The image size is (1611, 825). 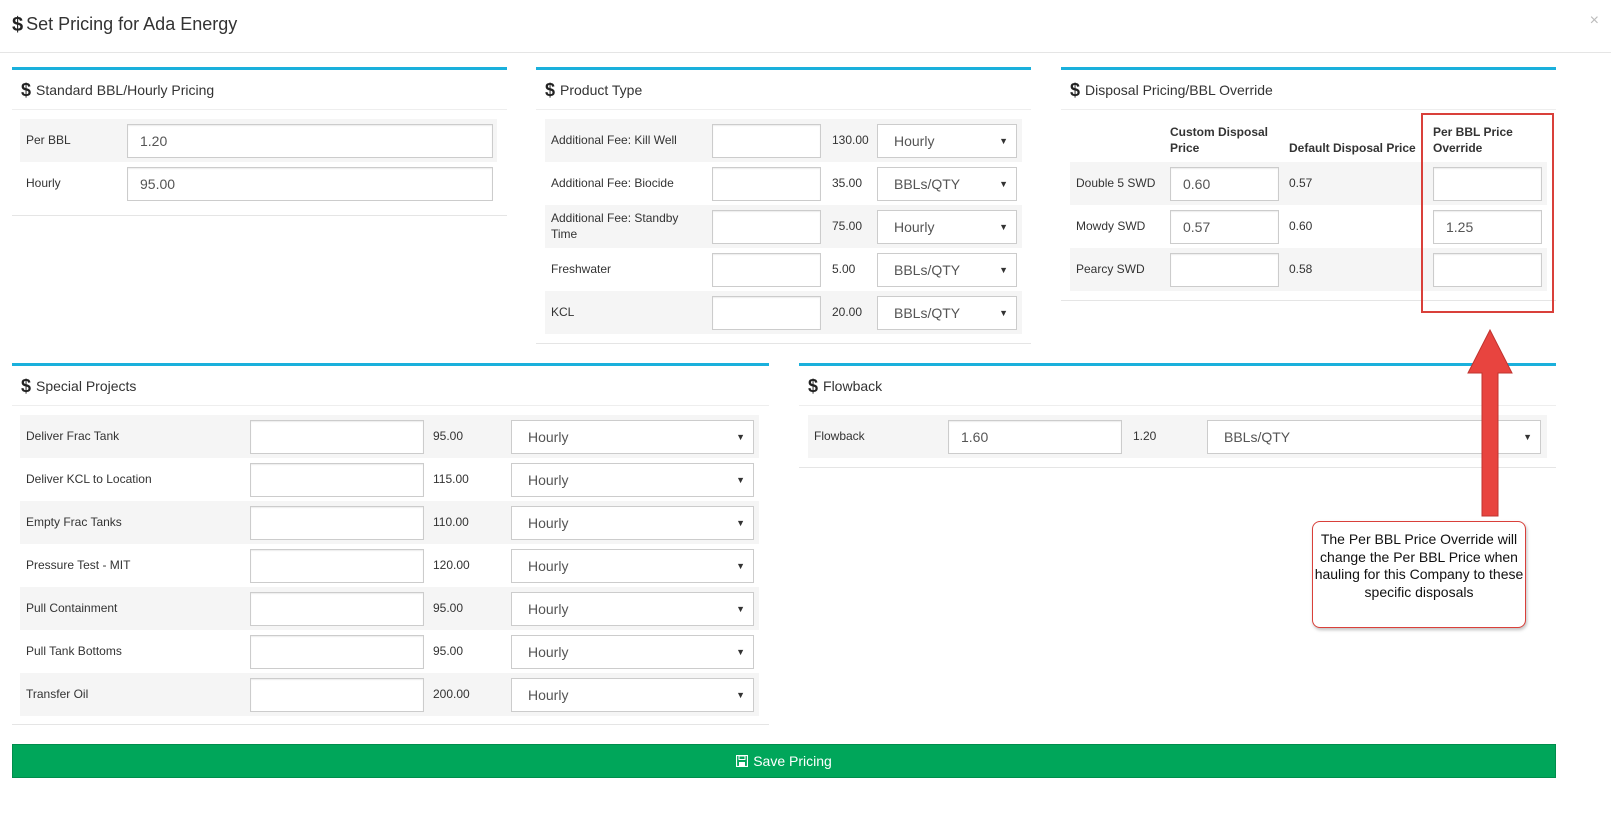 I want to click on row-label: Double 5 SWD, so click(x=1116, y=183).